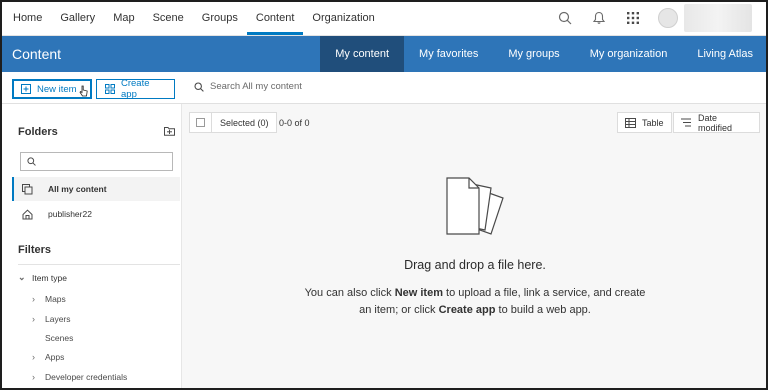 The height and width of the screenshot is (390, 768). What do you see at coordinates (57, 89) in the screenshot?
I see `new-item-label: New item` at bounding box center [57, 89].